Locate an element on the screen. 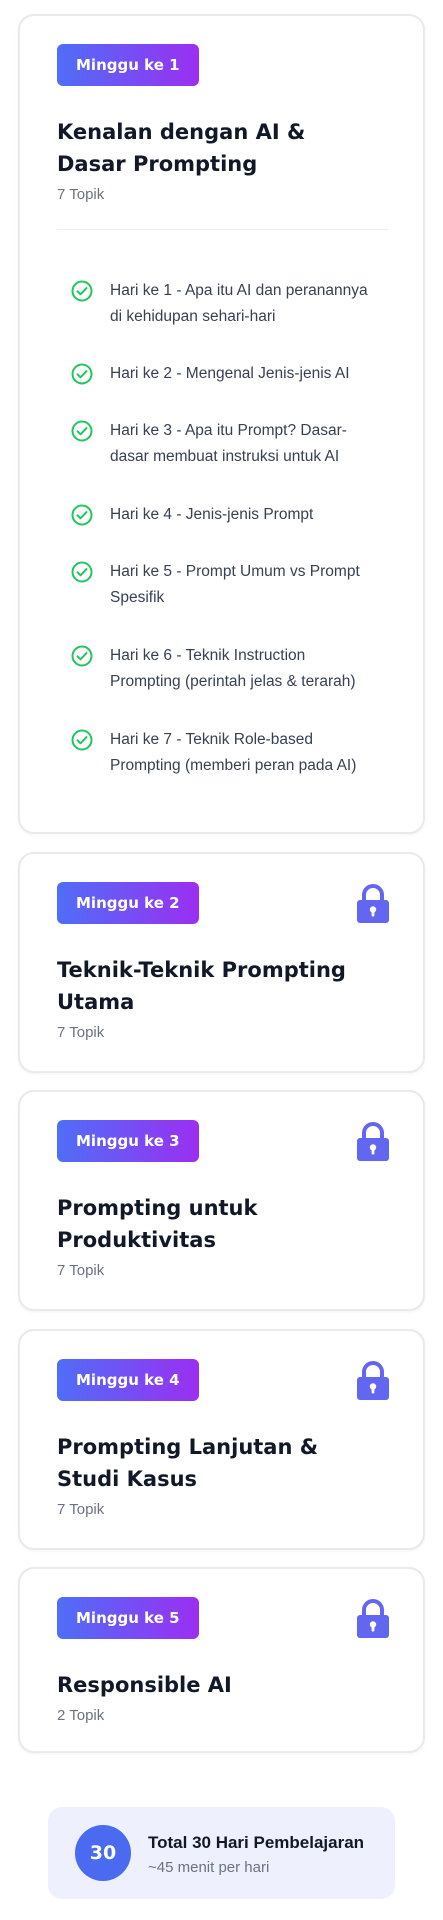 Image resolution: width=443 pixels, height=1920 pixels. topic-item: Hari ke 2 - Mengenal Jenis-jenis AI is located at coordinates (225, 374).